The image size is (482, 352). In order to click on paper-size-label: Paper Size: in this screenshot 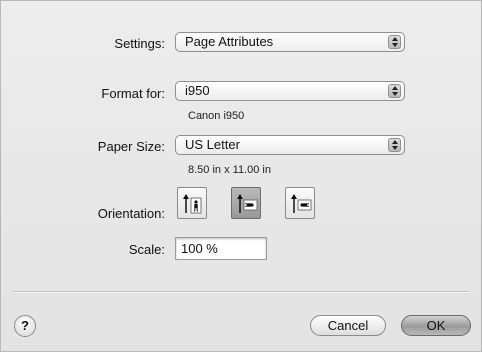, I will do `click(131, 146)`.